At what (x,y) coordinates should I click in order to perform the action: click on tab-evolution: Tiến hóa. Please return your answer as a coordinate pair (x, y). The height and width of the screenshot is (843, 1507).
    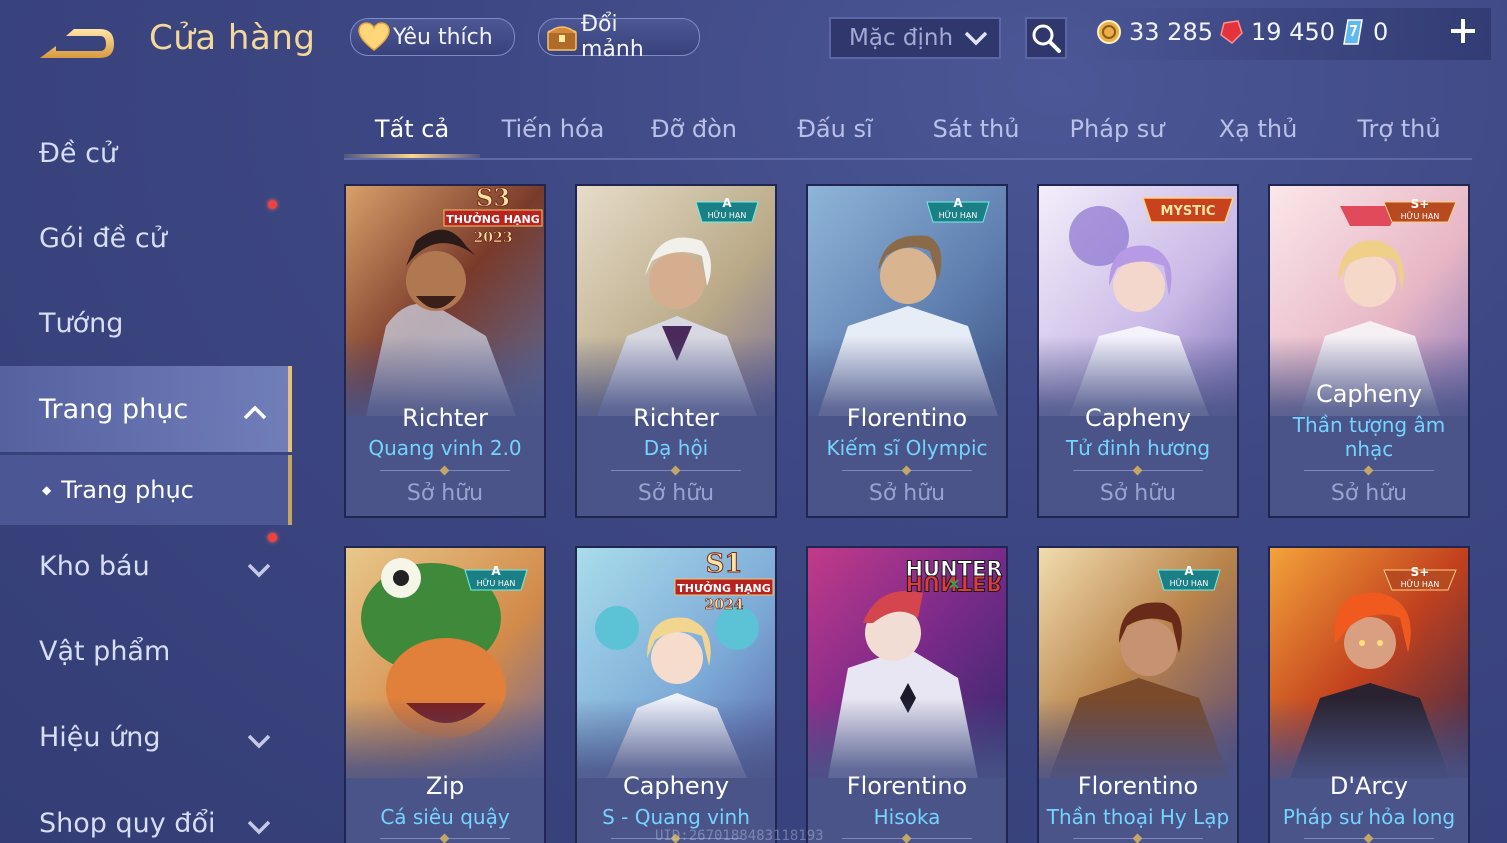
    Looking at the image, I should click on (553, 129).